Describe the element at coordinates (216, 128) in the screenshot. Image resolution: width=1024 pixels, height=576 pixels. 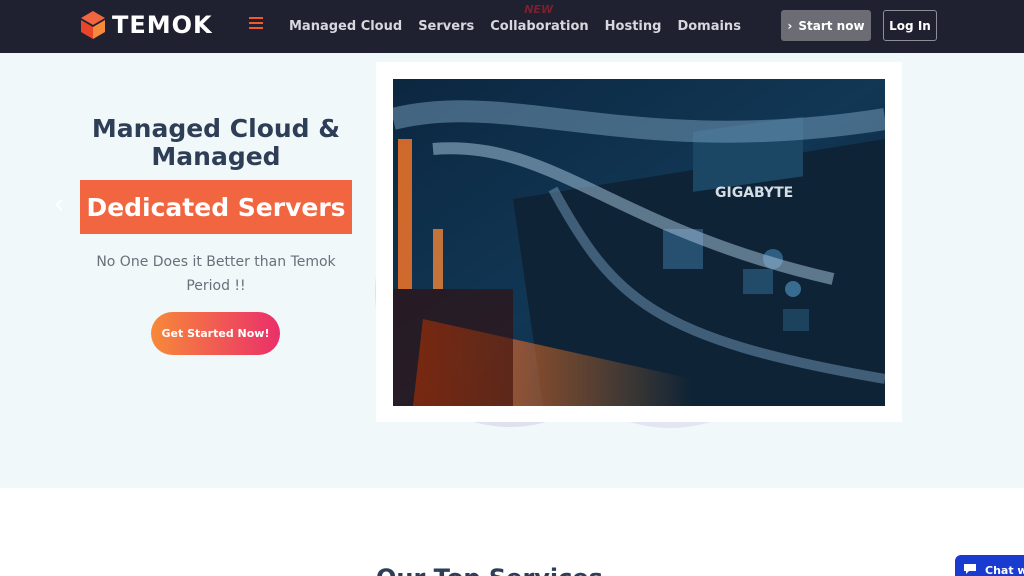
I see `hero-title-line1: Managed Cloud &` at that location.